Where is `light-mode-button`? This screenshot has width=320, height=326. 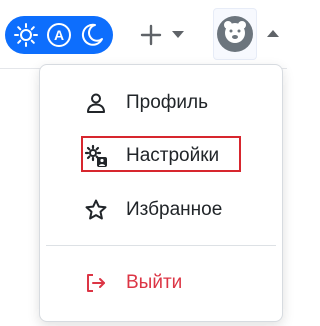 light-mode-button is located at coordinates (26, 35).